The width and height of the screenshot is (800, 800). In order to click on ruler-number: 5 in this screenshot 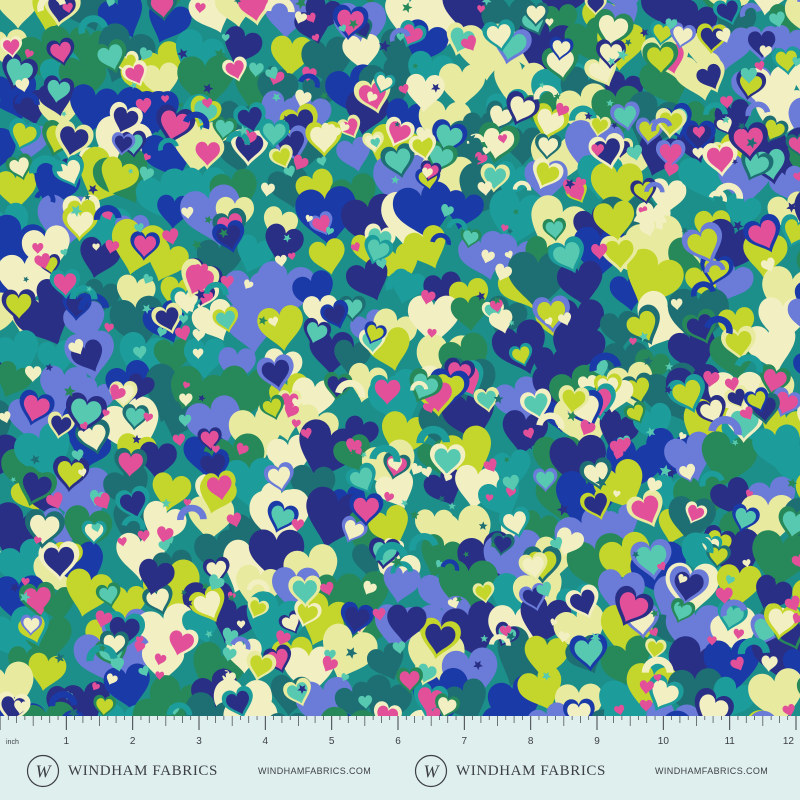, I will do `click(332, 741)`.